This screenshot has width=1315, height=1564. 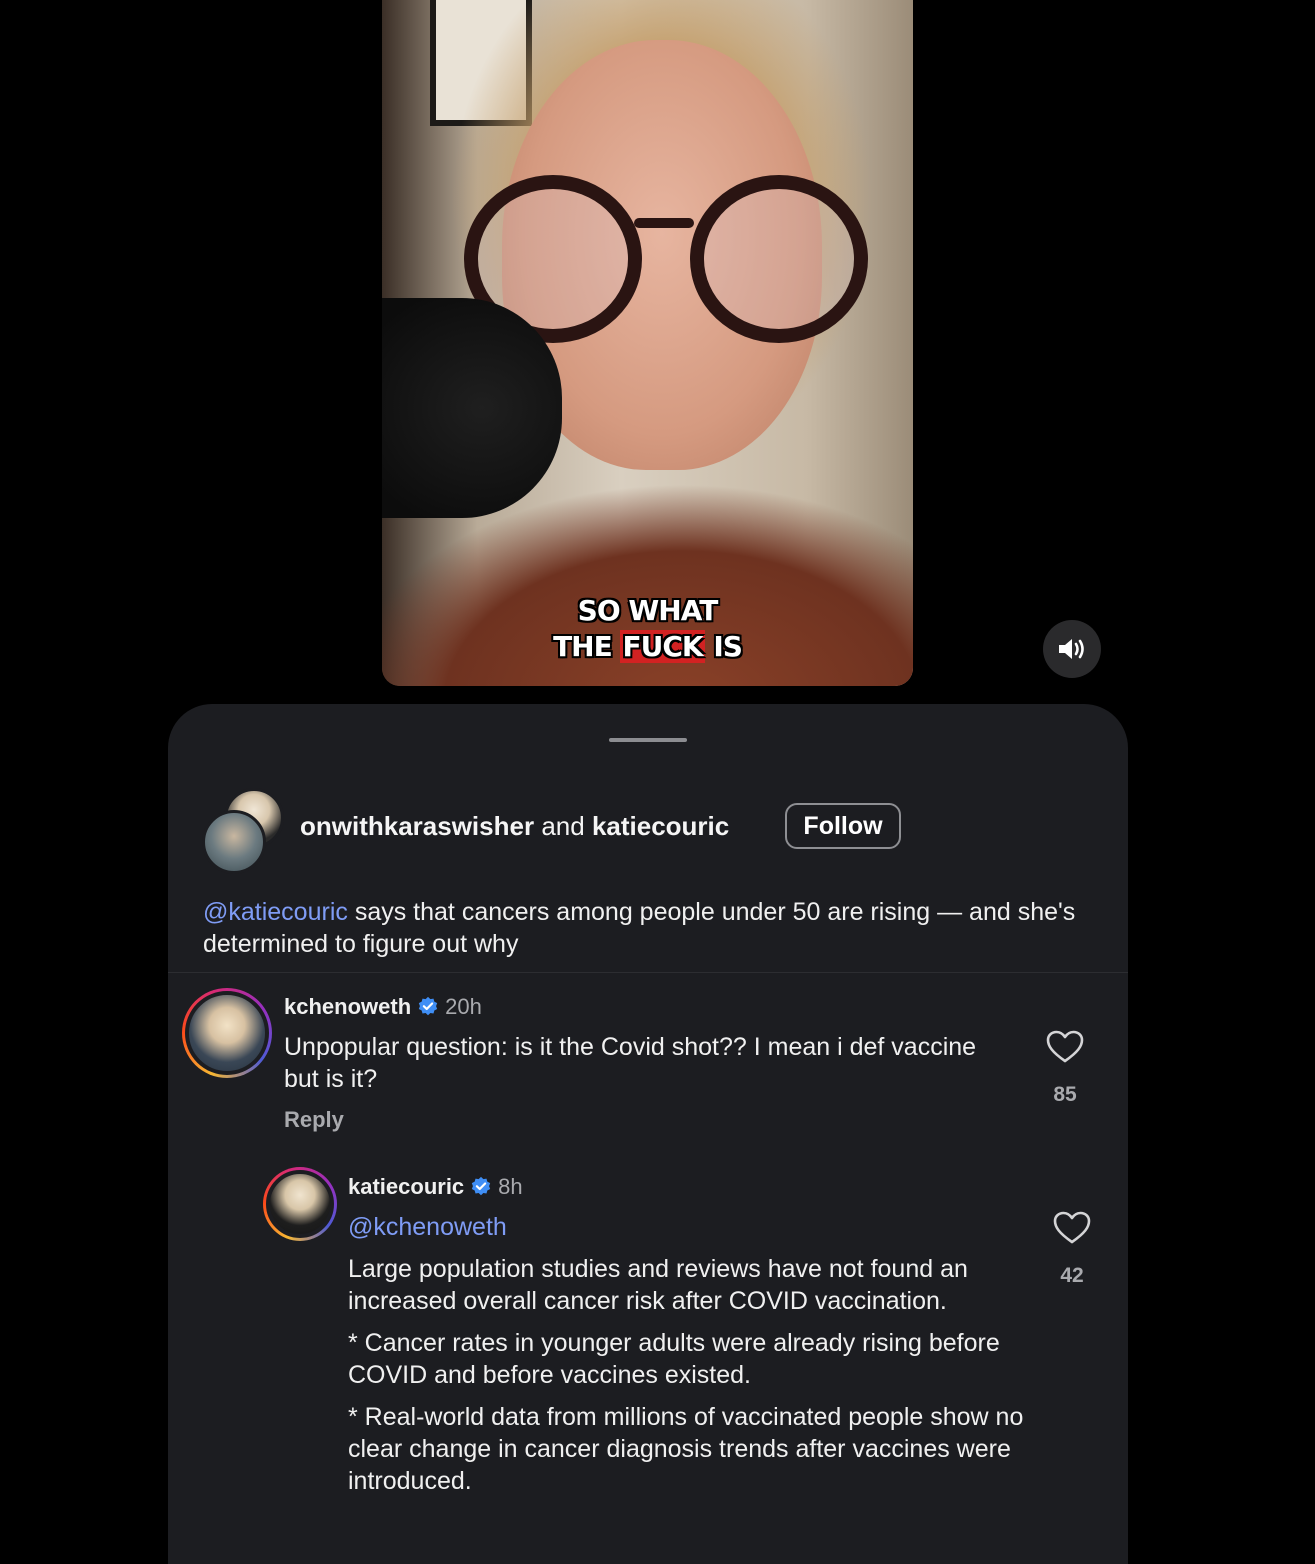 I want to click on reply-avatar, so click(x=300, y=1204).